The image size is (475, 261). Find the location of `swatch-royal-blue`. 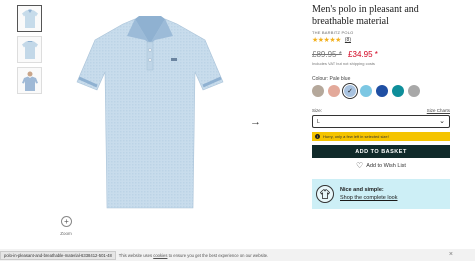

swatch-royal-blue is located at coordinates (382, 91).